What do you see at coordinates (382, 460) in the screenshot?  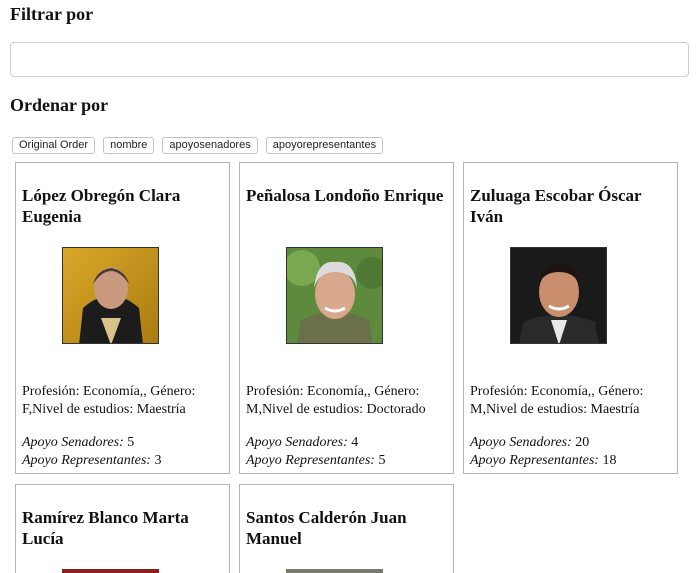 I see `apoyo-representantes-value: 5` at bounding box center [382, 460].